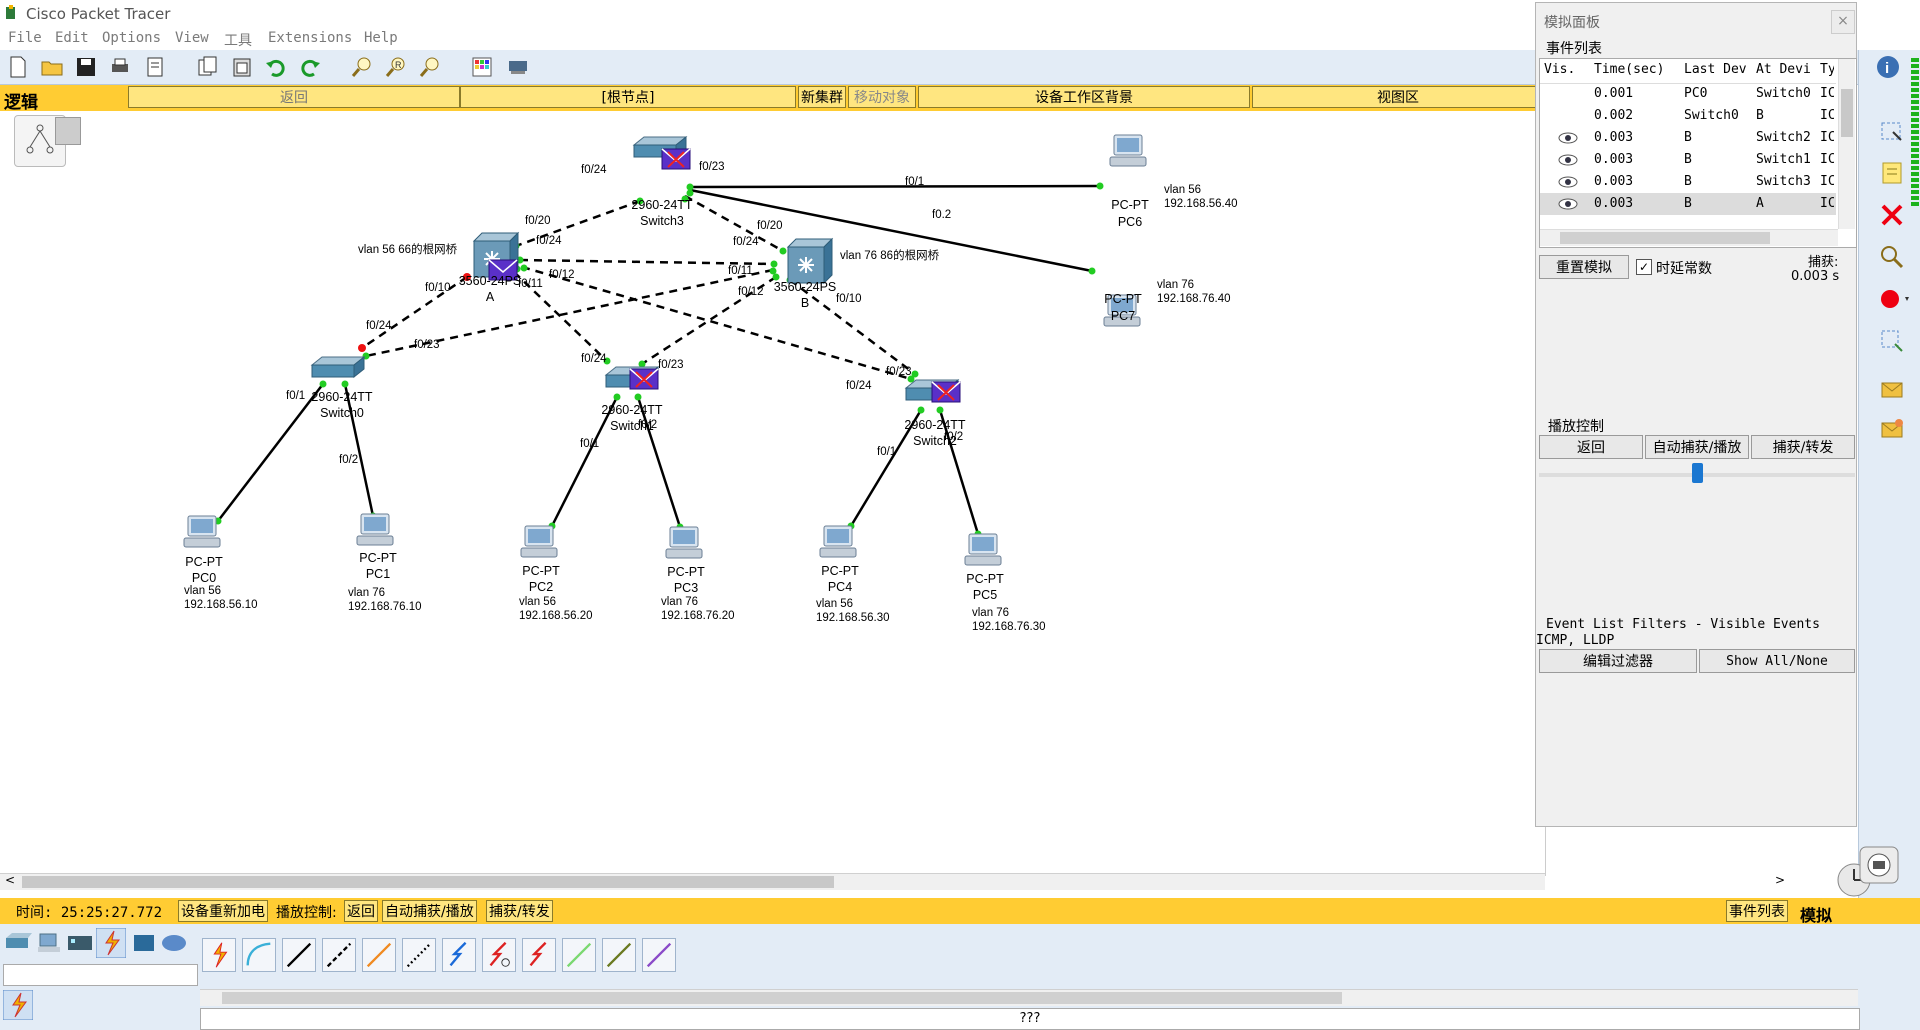 This screenshot has height=1030, width=1920. I want to click on straight-through-cable-icon, so click(299, 955).